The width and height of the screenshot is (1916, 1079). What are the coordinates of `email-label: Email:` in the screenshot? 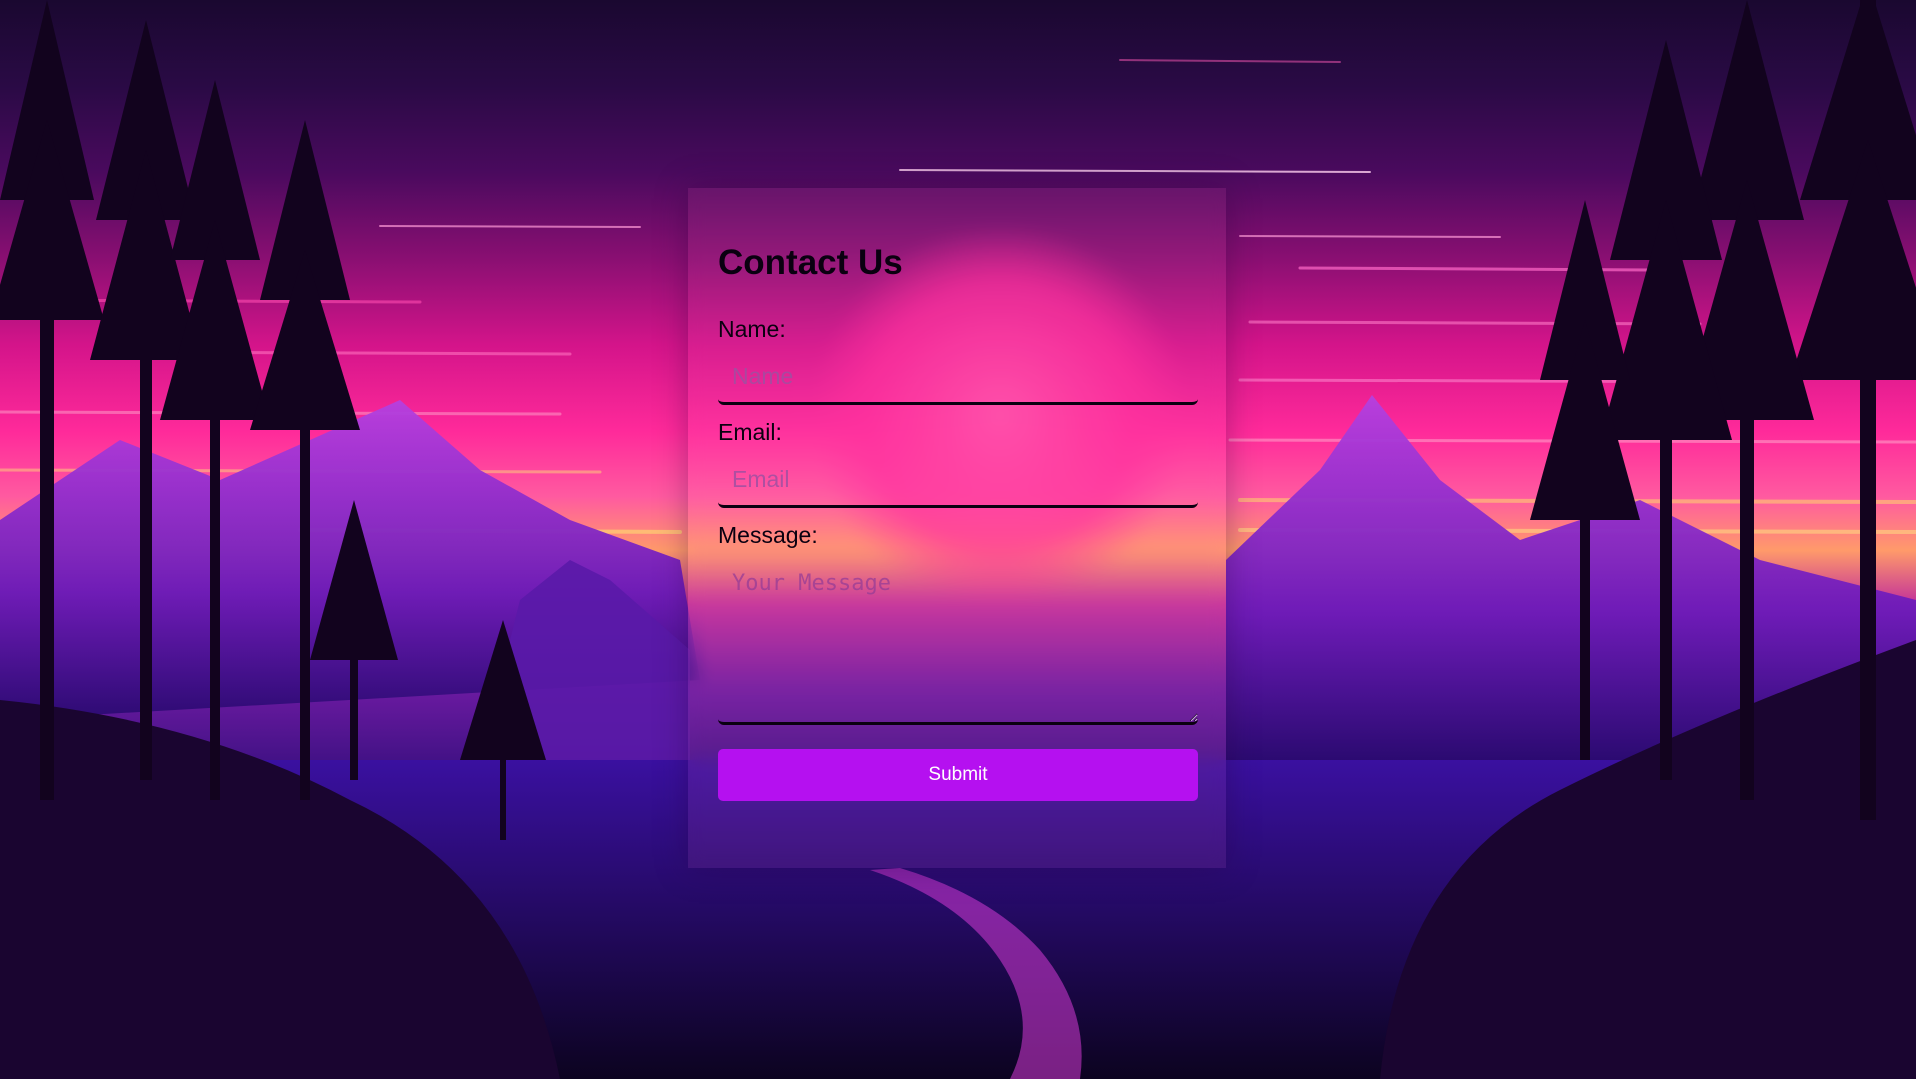 It's located at (750, 432).